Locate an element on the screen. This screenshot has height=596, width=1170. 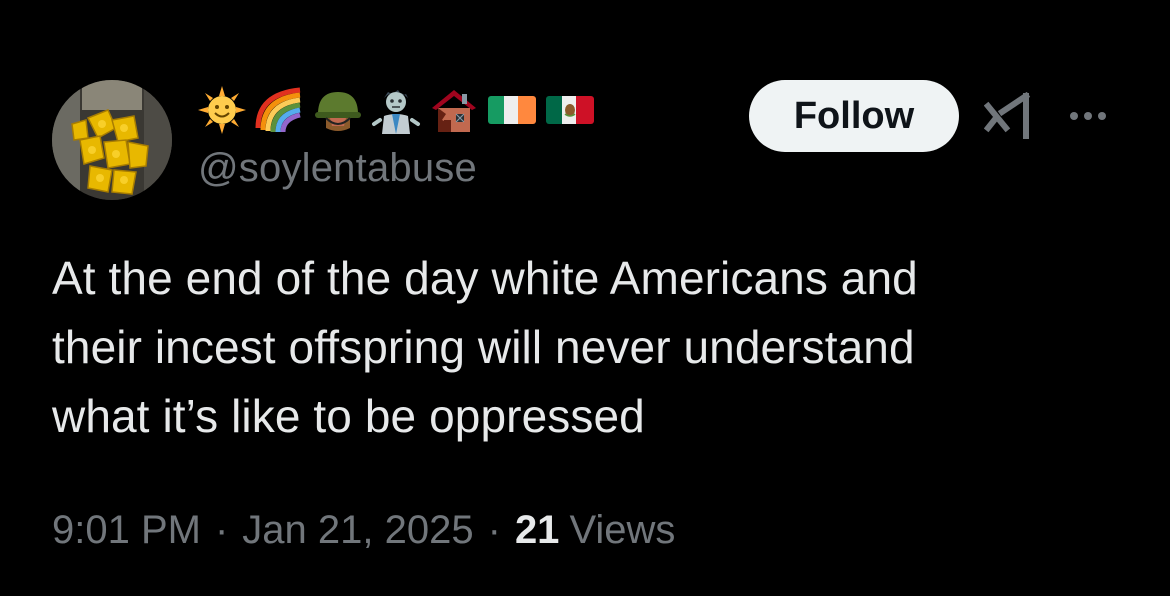
military-helmet-icon is located at coordinates (338, 110).